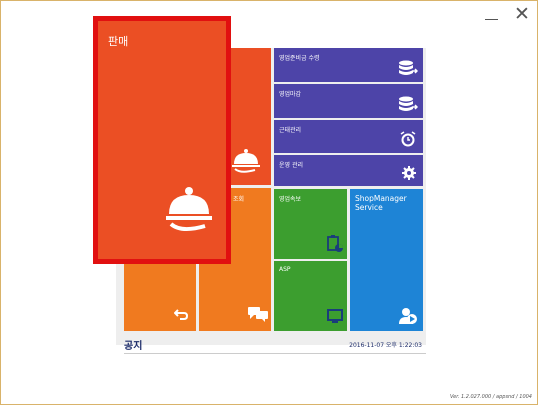 The image size is (538, 405). I want to click on tile-lookup-label: 조회, so click(239, 199).